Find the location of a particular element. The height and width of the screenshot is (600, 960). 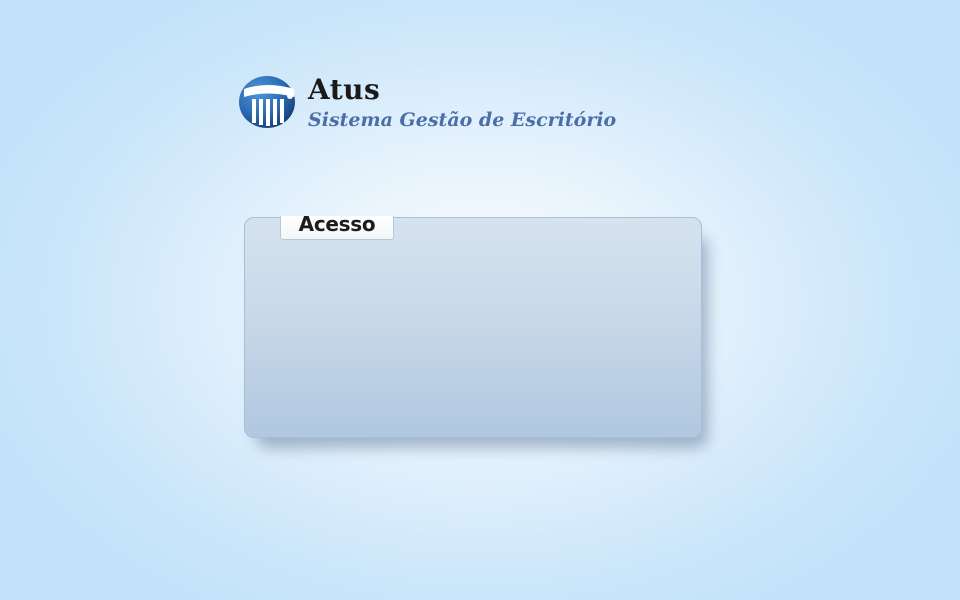

tab-acesso: Acesso is located at coordinates (337, 226).